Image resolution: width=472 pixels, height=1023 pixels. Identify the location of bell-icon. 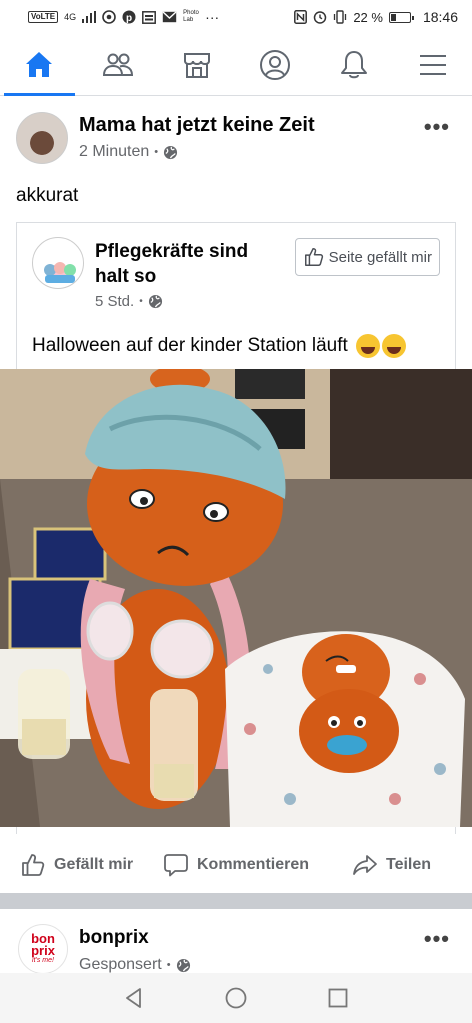
(354, 64).